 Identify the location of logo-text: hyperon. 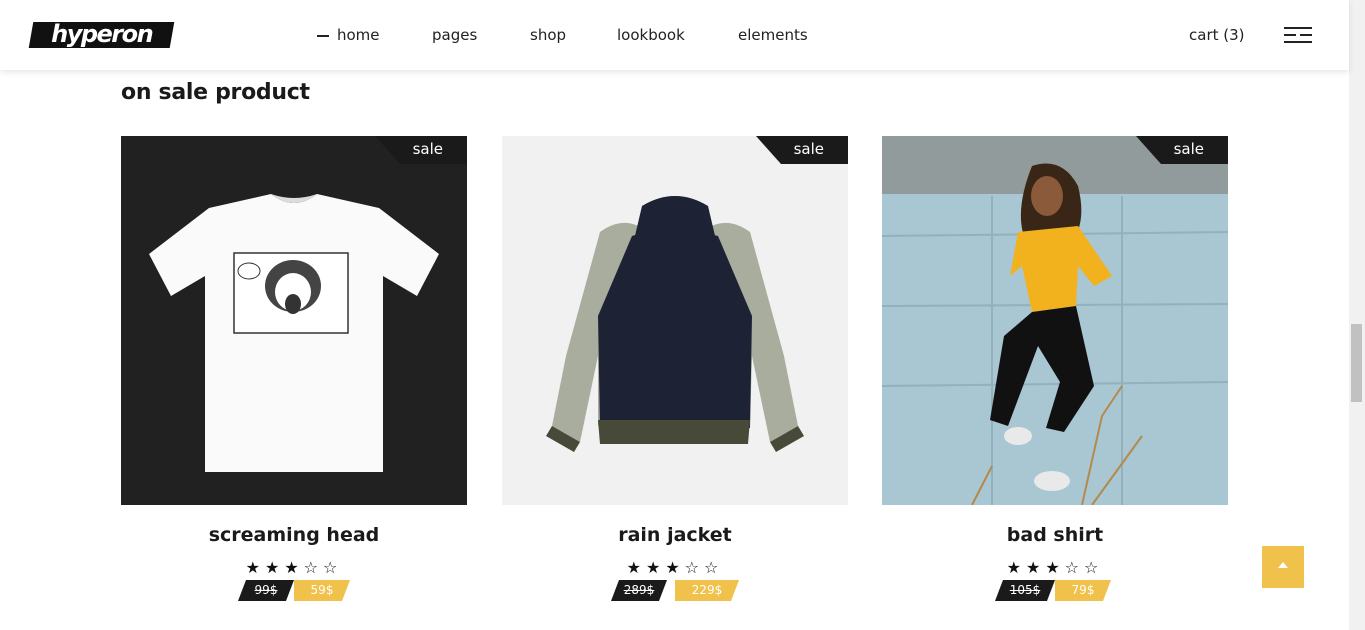
(102, 34).